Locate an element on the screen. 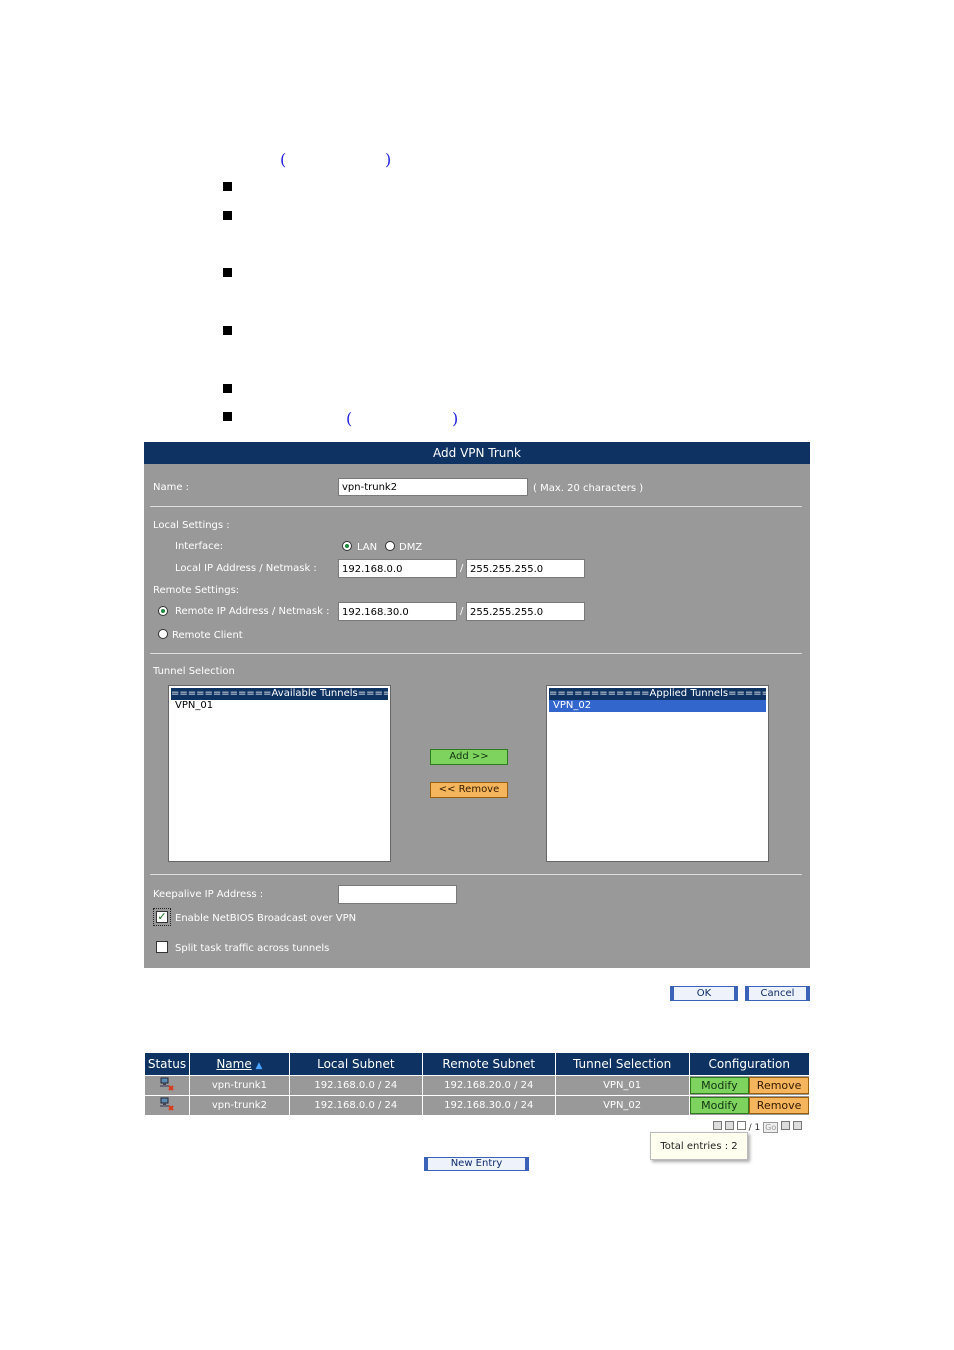 Image resolution: width=954 pixels, height=1350 pixels. local-settings-label: Local Settings : is located at coordinates (191, 525).